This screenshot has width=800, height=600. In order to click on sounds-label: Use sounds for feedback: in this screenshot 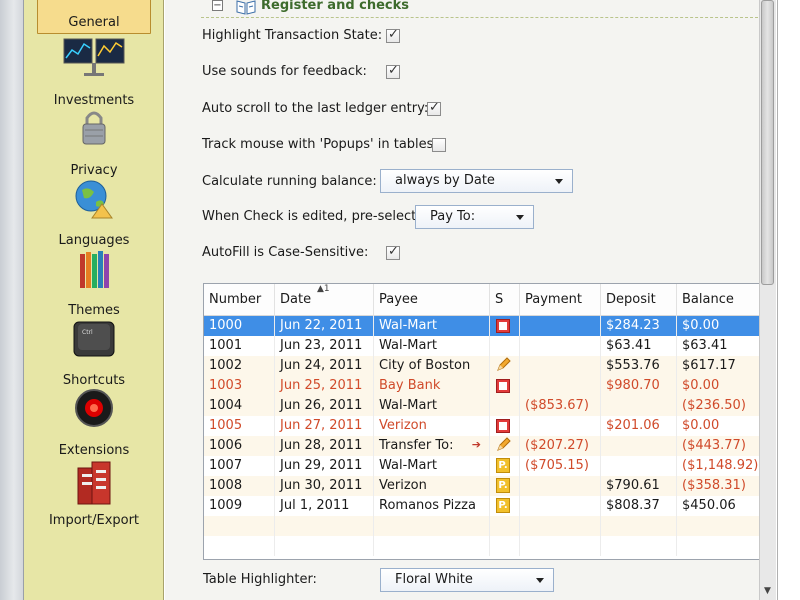, I will do `click(284, 71)`.